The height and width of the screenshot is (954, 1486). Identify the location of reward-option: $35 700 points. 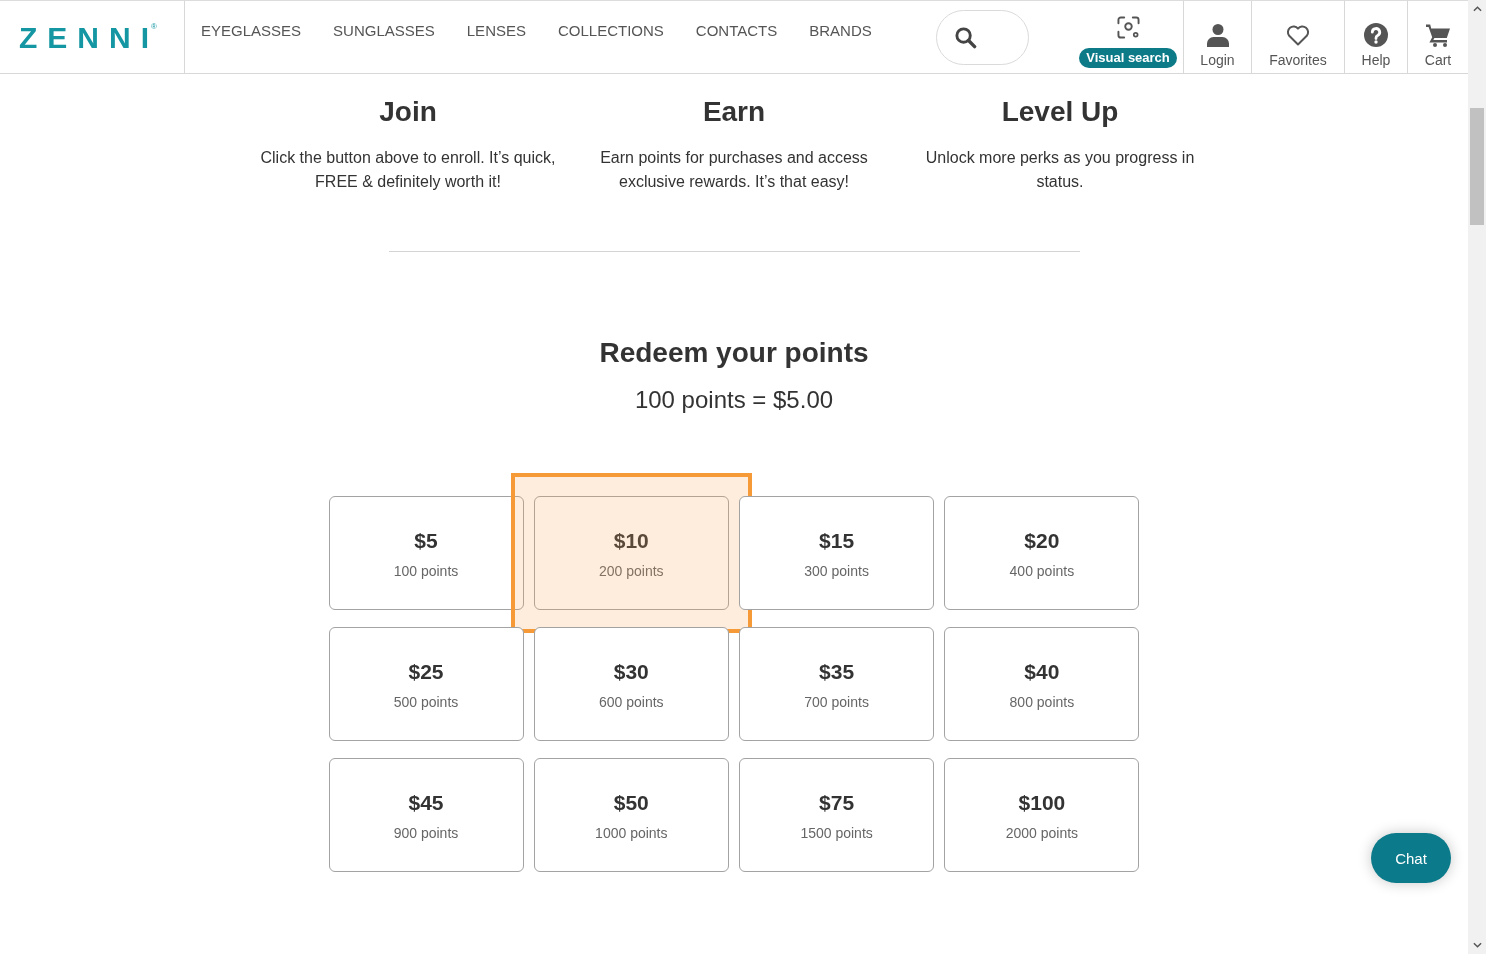
(837, 684).